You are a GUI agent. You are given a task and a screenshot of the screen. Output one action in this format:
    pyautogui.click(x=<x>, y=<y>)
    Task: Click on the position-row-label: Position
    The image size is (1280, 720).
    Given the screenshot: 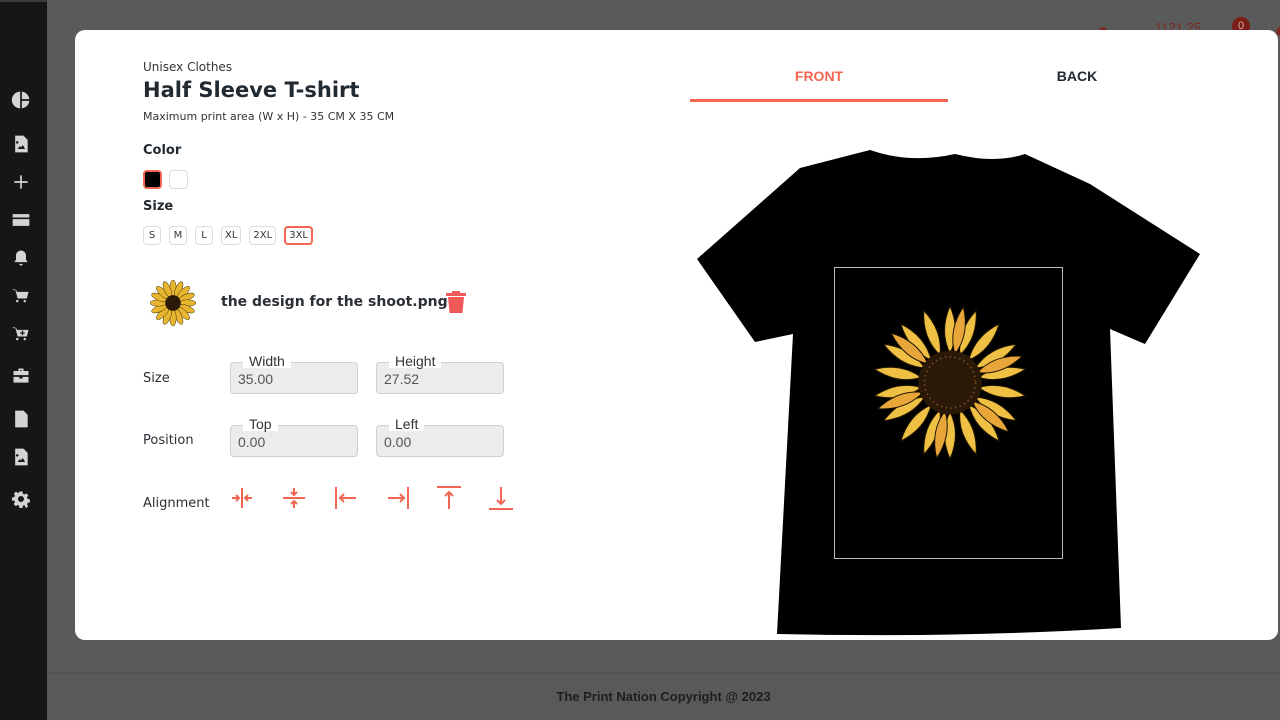 What is the action you would take?
    pyautogui.click(x=168, y=440)
    